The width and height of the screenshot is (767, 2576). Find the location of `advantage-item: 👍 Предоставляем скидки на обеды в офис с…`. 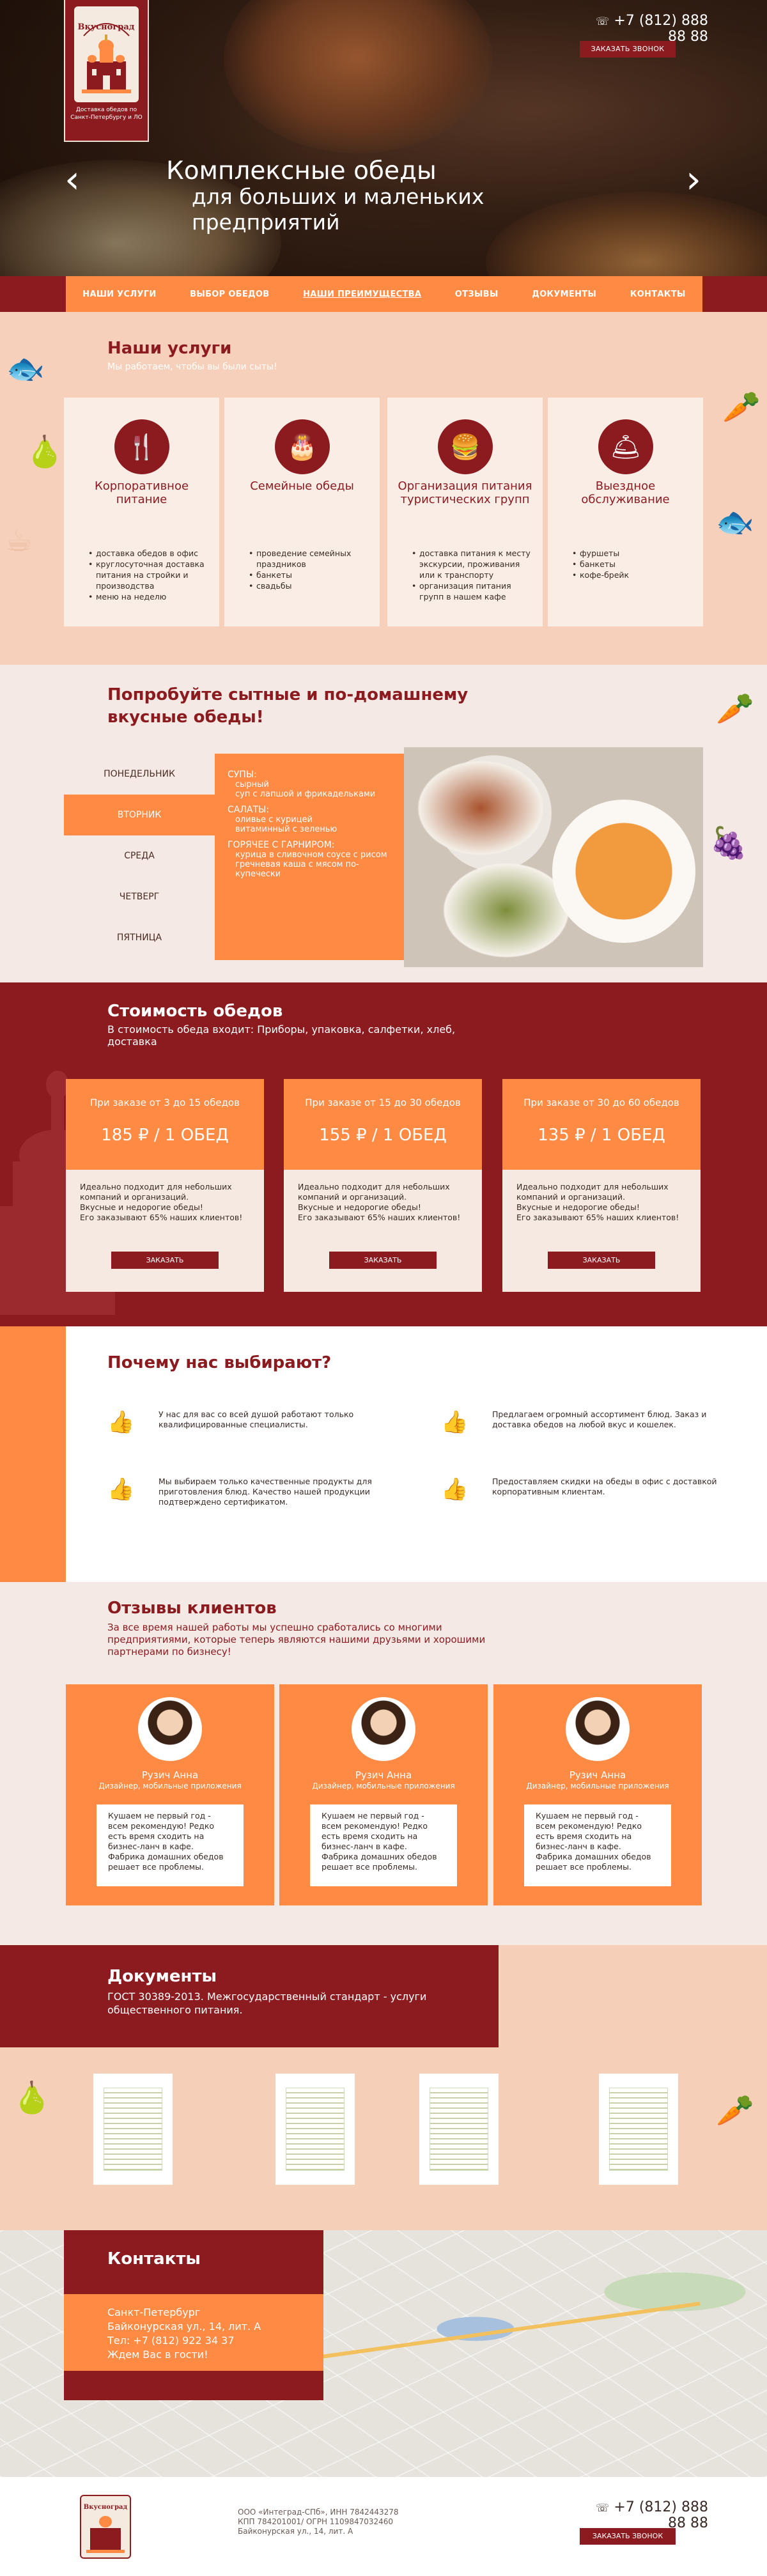

advantage-item: 👍 Предоставляем скидки на обеды в офис с… is located at coordinates (579, 1489).